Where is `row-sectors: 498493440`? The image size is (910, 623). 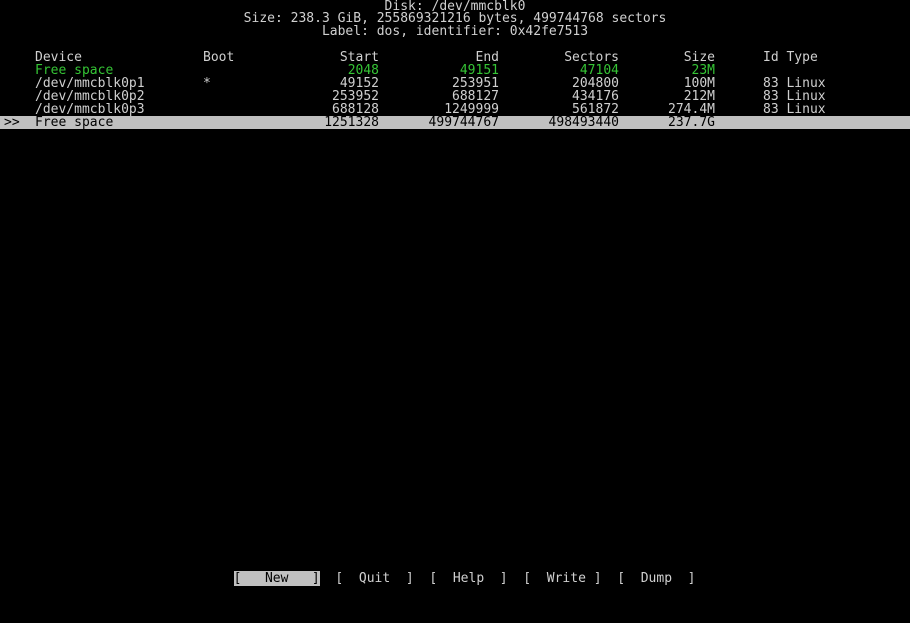
row-sectors: 498493440 is located at coordinates (583, 122).